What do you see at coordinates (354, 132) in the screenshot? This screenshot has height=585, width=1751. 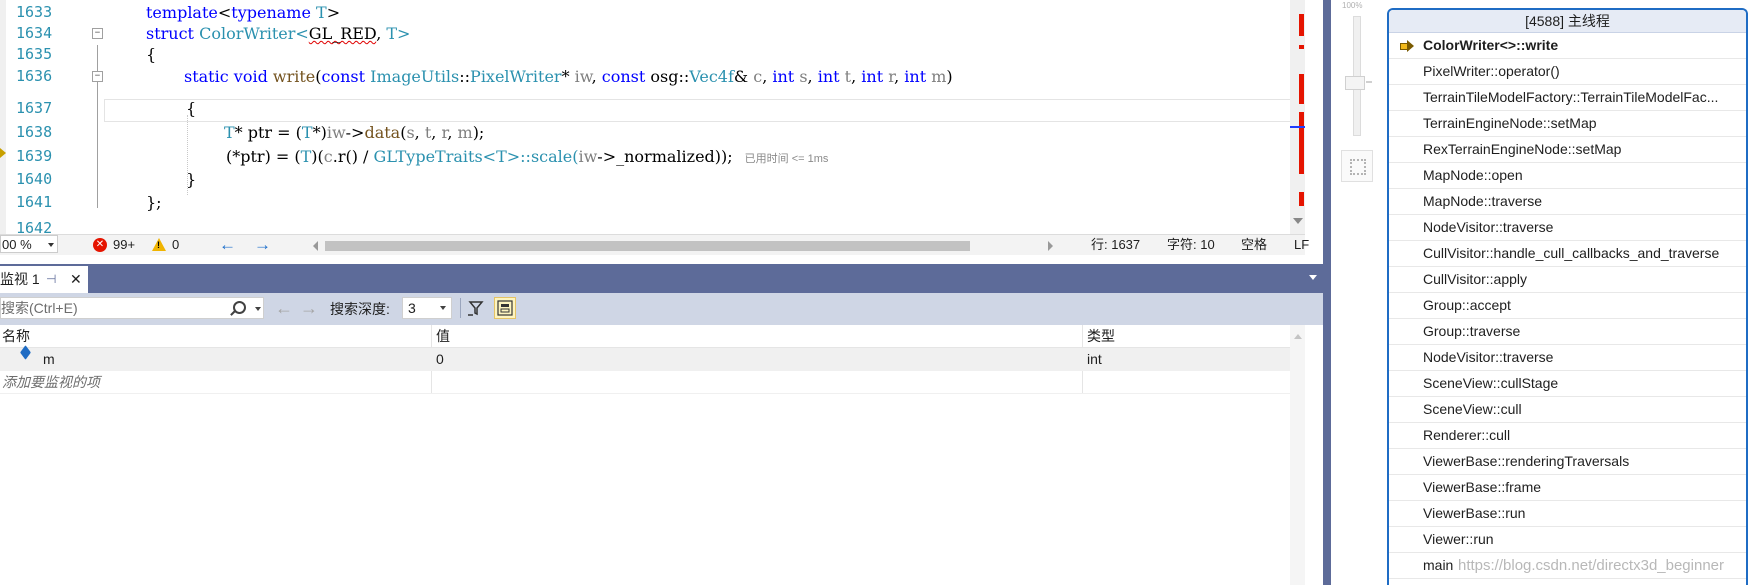 I see `code-text: T* ptr = (T*)iw->data(s, t, r, m);` at bounding box center [354, 132].